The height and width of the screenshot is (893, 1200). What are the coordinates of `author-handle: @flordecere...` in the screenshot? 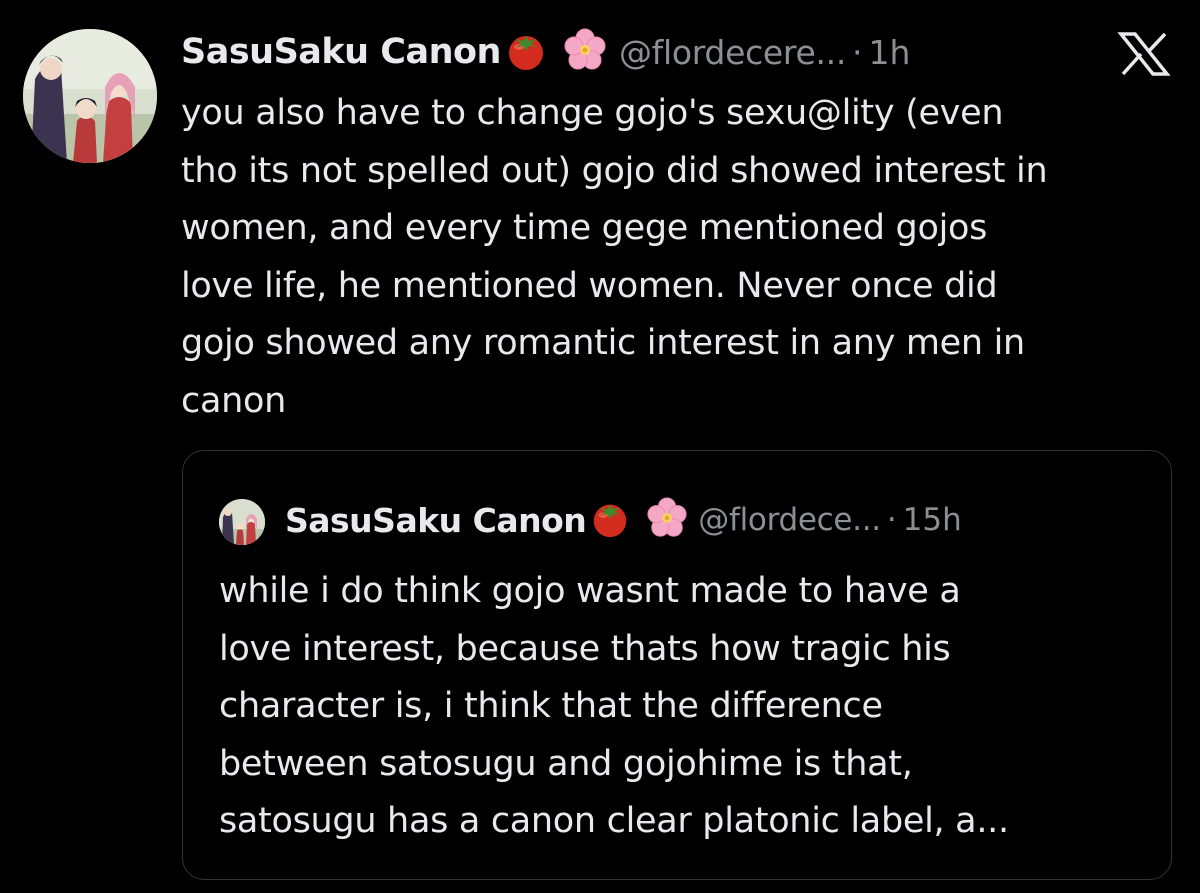 It's located at (732, 52).